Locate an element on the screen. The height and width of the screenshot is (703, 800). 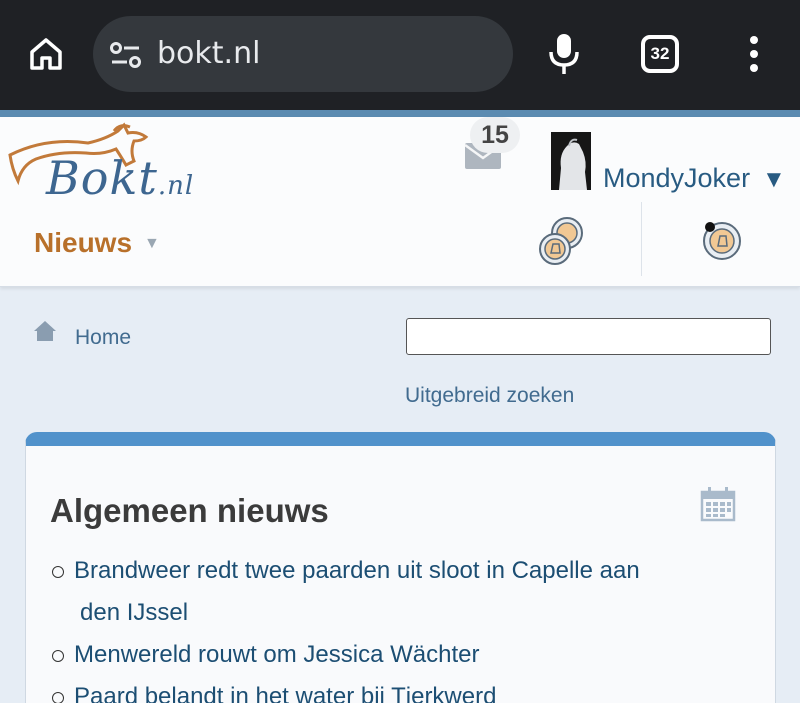
horse-photo is located at coordinates (571, 161).